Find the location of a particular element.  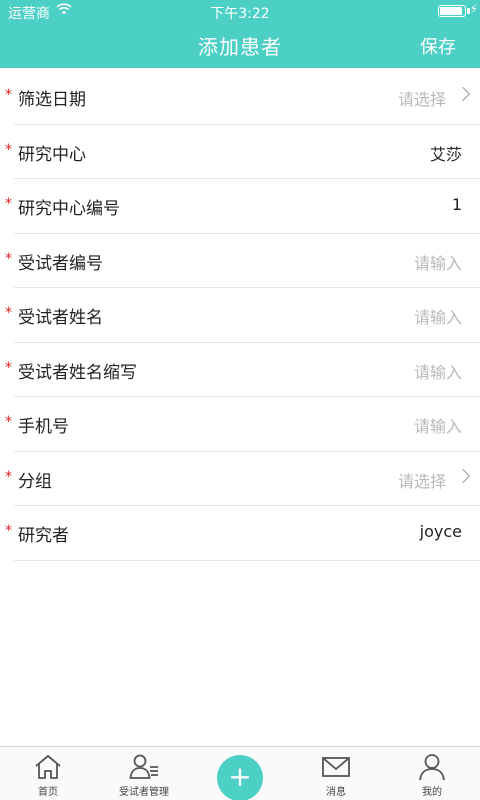

tab-profile: 我的 is located at coordinates (432, 773).